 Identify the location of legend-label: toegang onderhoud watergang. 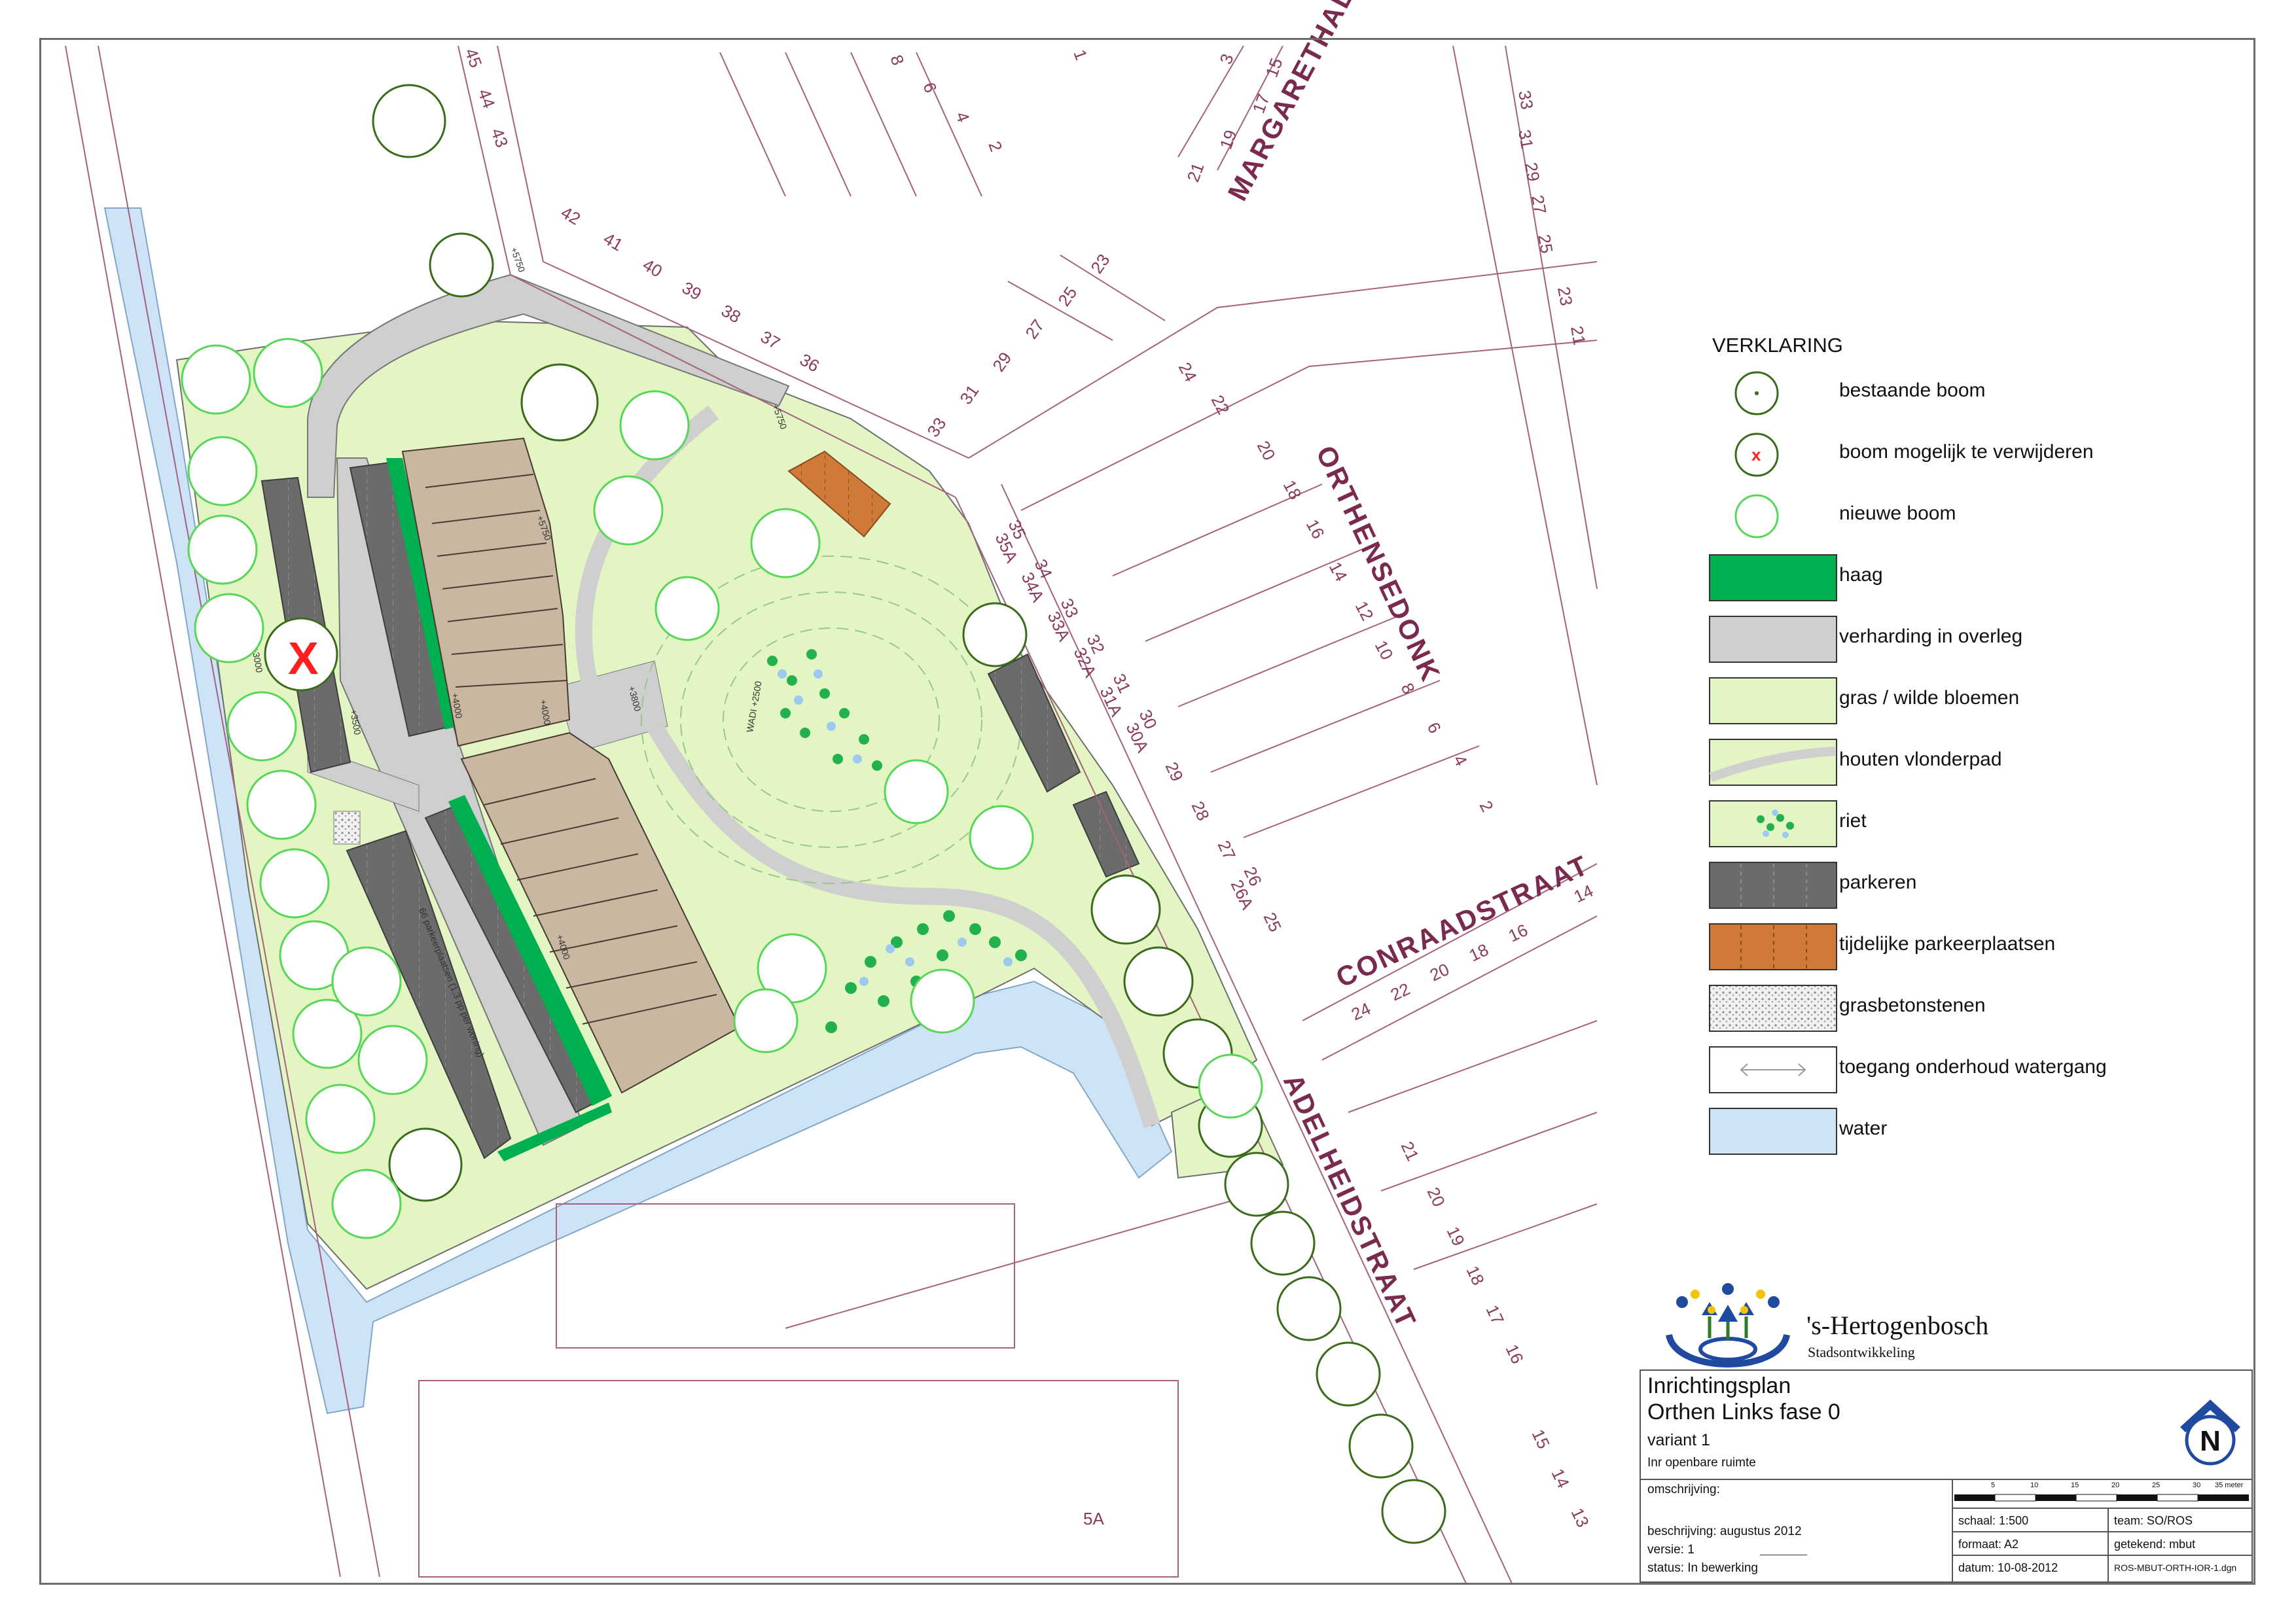
(1973, 1067).